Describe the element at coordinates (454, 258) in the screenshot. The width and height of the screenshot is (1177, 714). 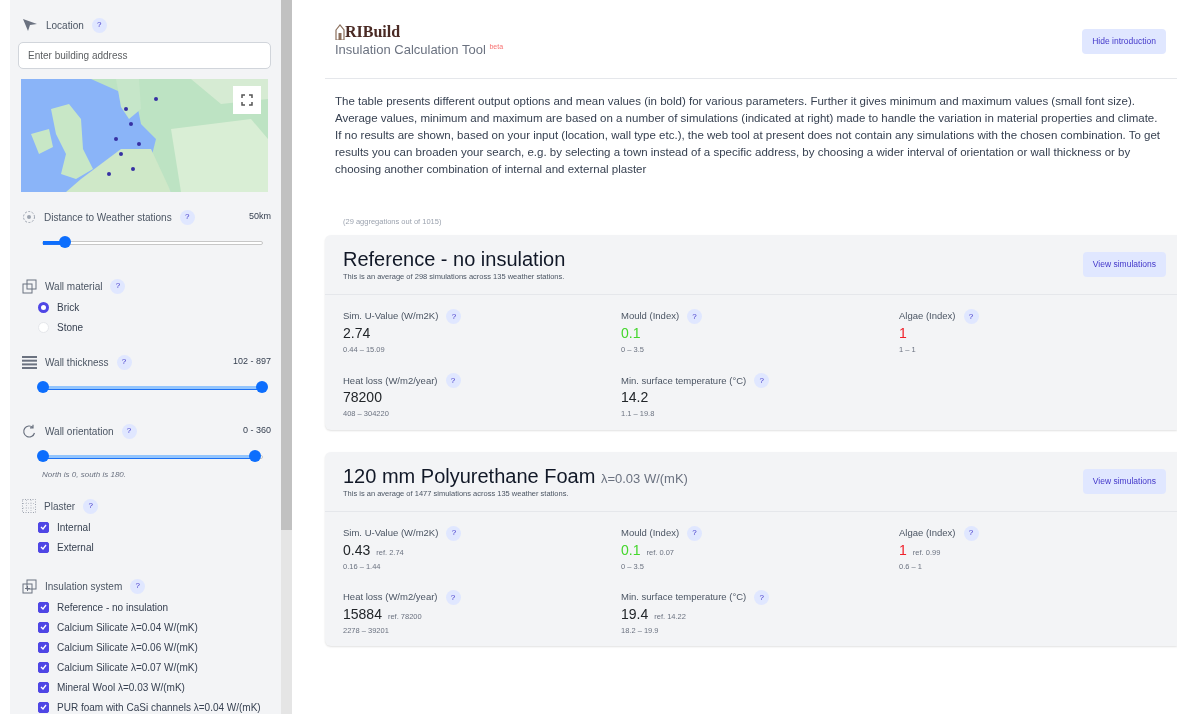
I see `result-title: Reference - no insulation` at that location.